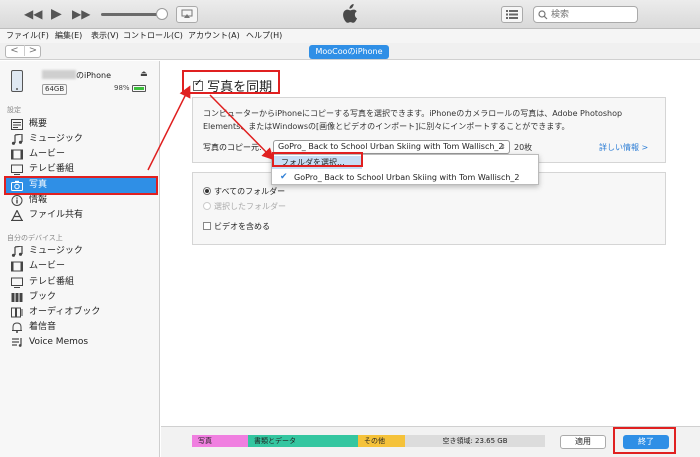 This screenshot has height=457, width=700. I want to click on device-section-title: 自分のデバイス上, so click(35, 238).